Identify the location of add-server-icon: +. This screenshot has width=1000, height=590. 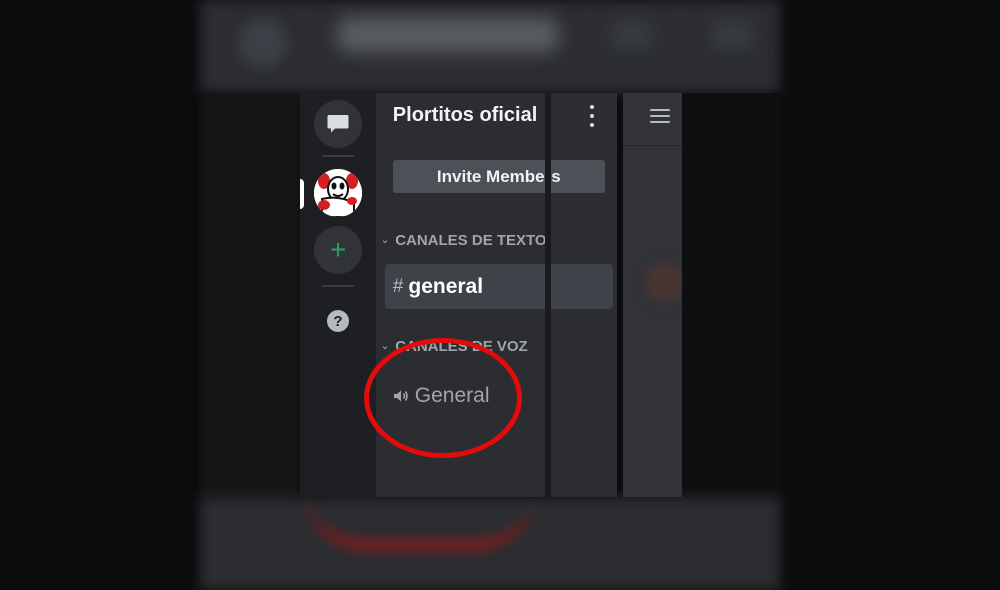
(338, 249).